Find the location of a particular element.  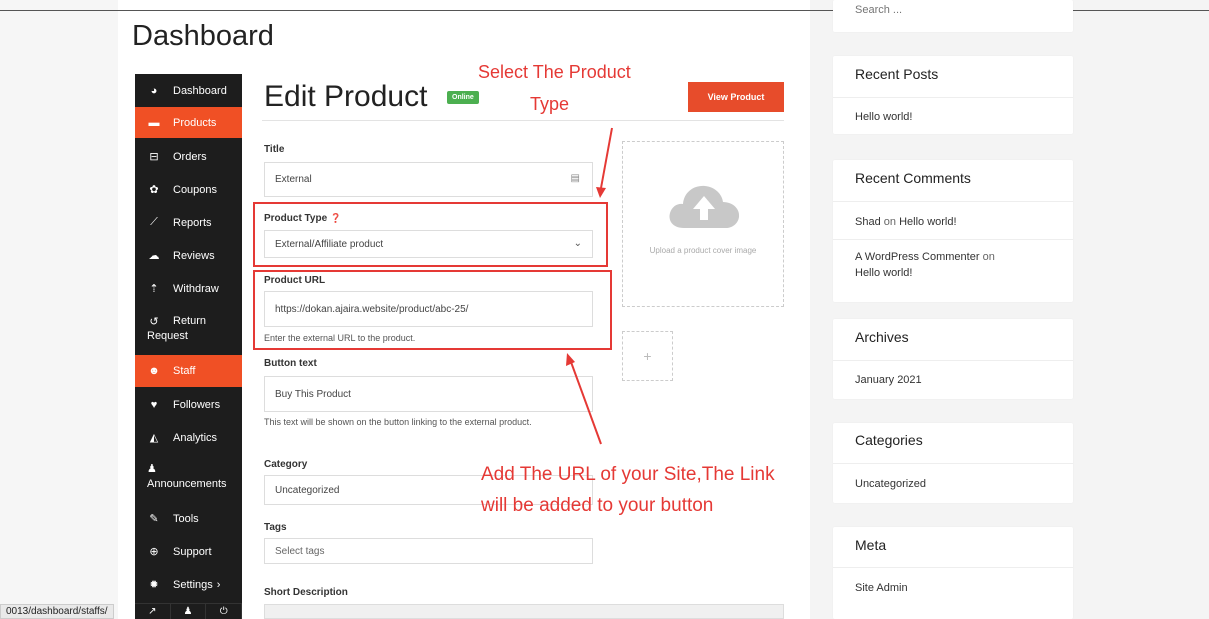

meta-widget: Meta Site Admin is located at coordinates (953, 573).